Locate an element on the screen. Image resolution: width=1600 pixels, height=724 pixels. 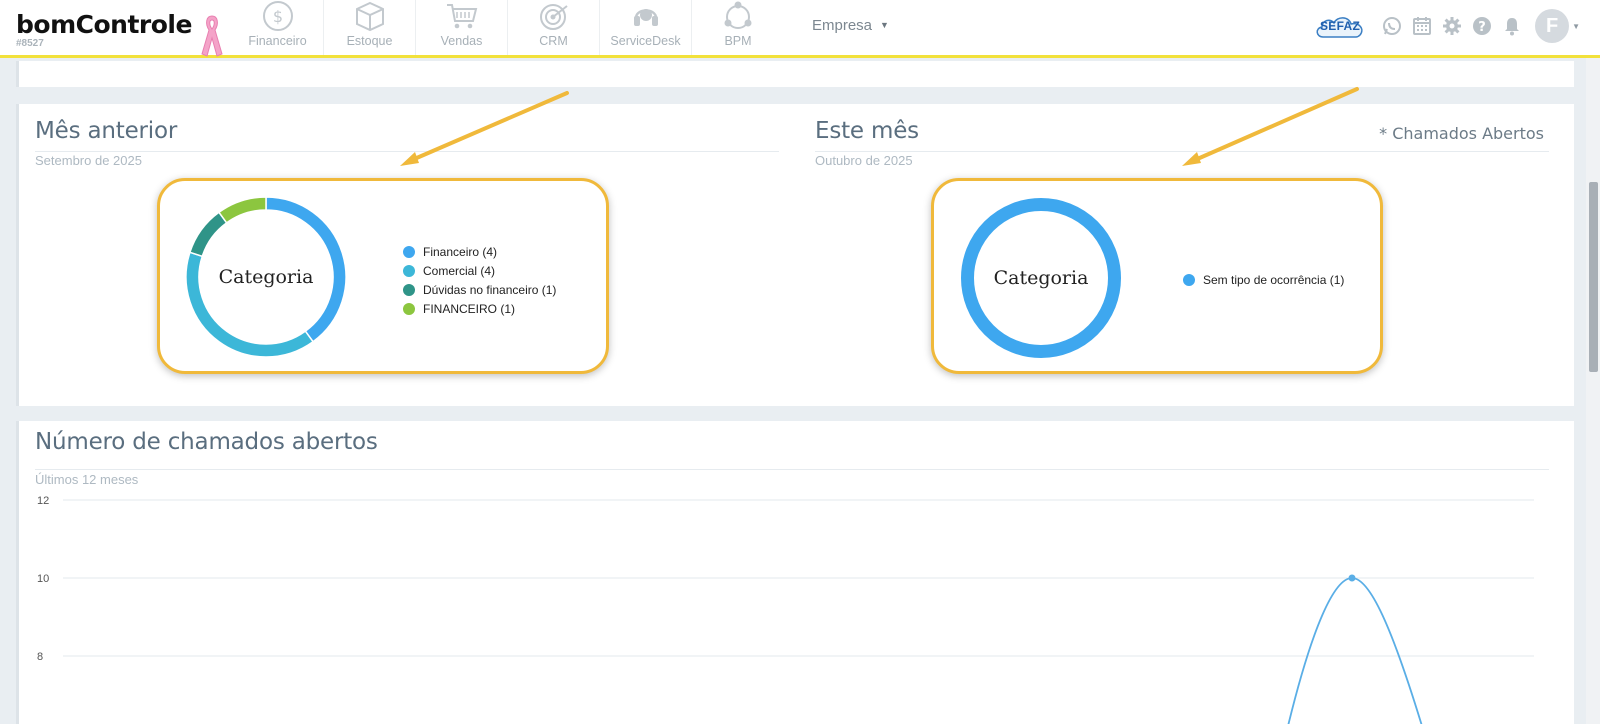
bell-icon is located at coordinates (1512, 27).